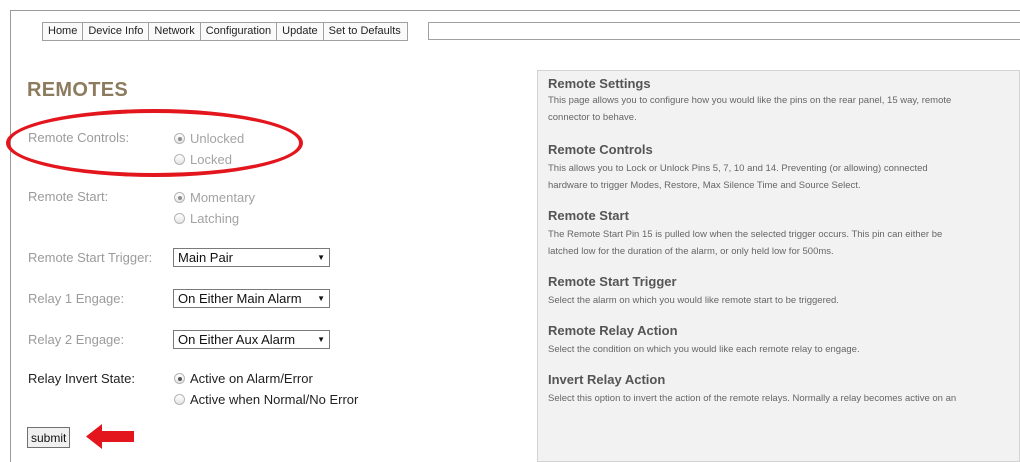 The width and height of the screenshot is (1020, 462). Describe the element at coordinates (49, 437) in the screenshot. I see `submit-button: submit` at that location.